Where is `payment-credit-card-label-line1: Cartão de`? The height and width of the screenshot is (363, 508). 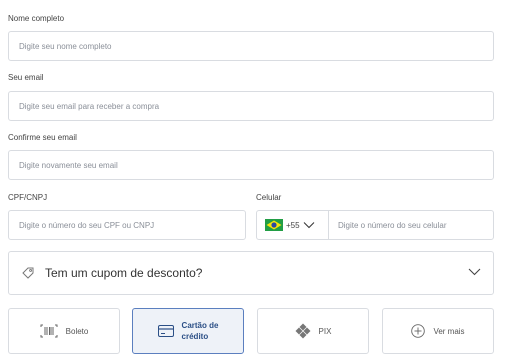
payment-credit-card-label-line1: Cartão de is located at coordinates (200, 325).